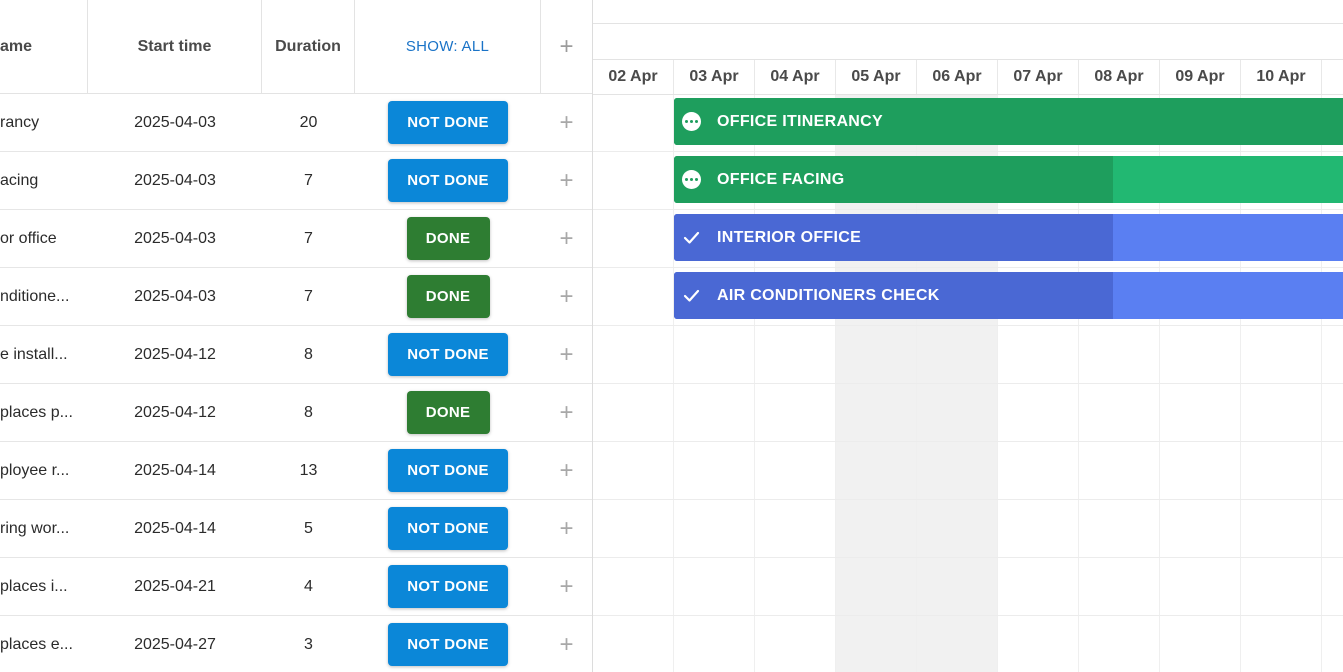  Describe the element at coordinates (800, 121) in the screenshot. I see `bar-label: OFFICE ITINERANCY` at that location.